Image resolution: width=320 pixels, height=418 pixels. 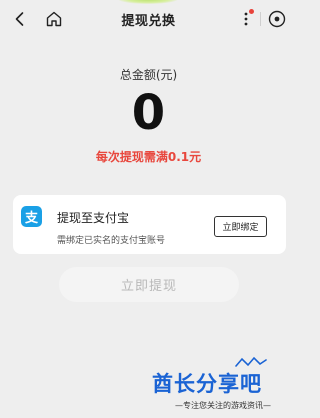 What do you see at coordinates (54, 19) in the screenshot?
I see `home-icon` at bounding box center [54, 19].